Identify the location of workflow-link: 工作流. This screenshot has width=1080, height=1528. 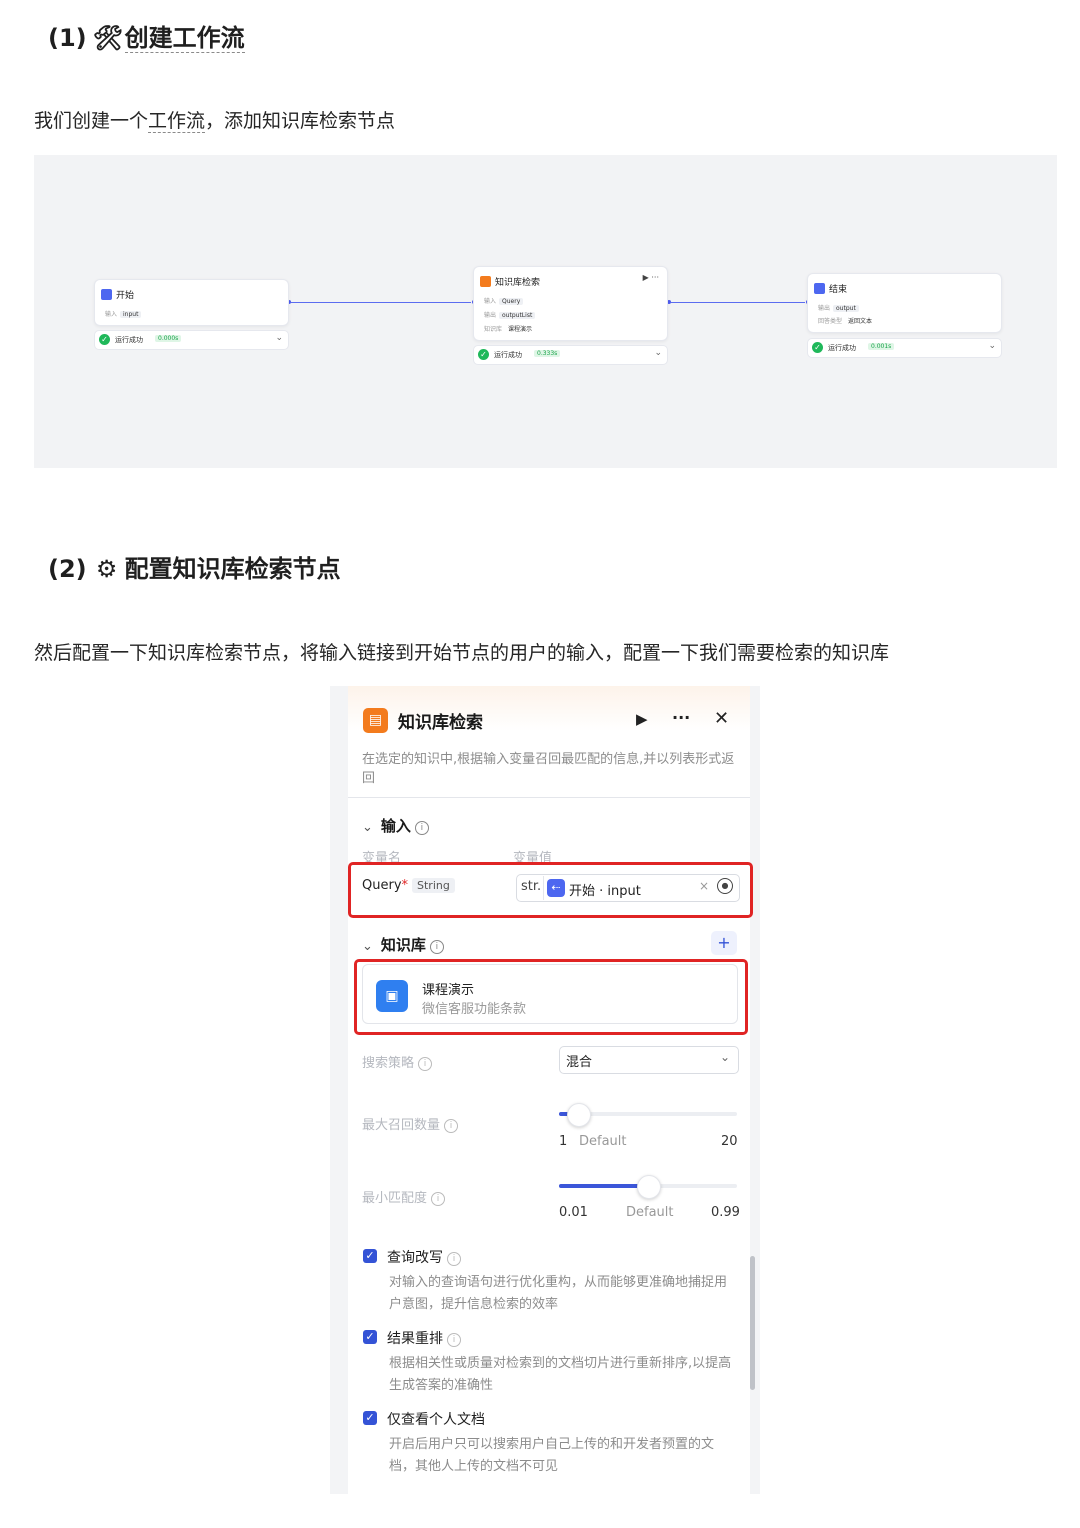
(177, 121).